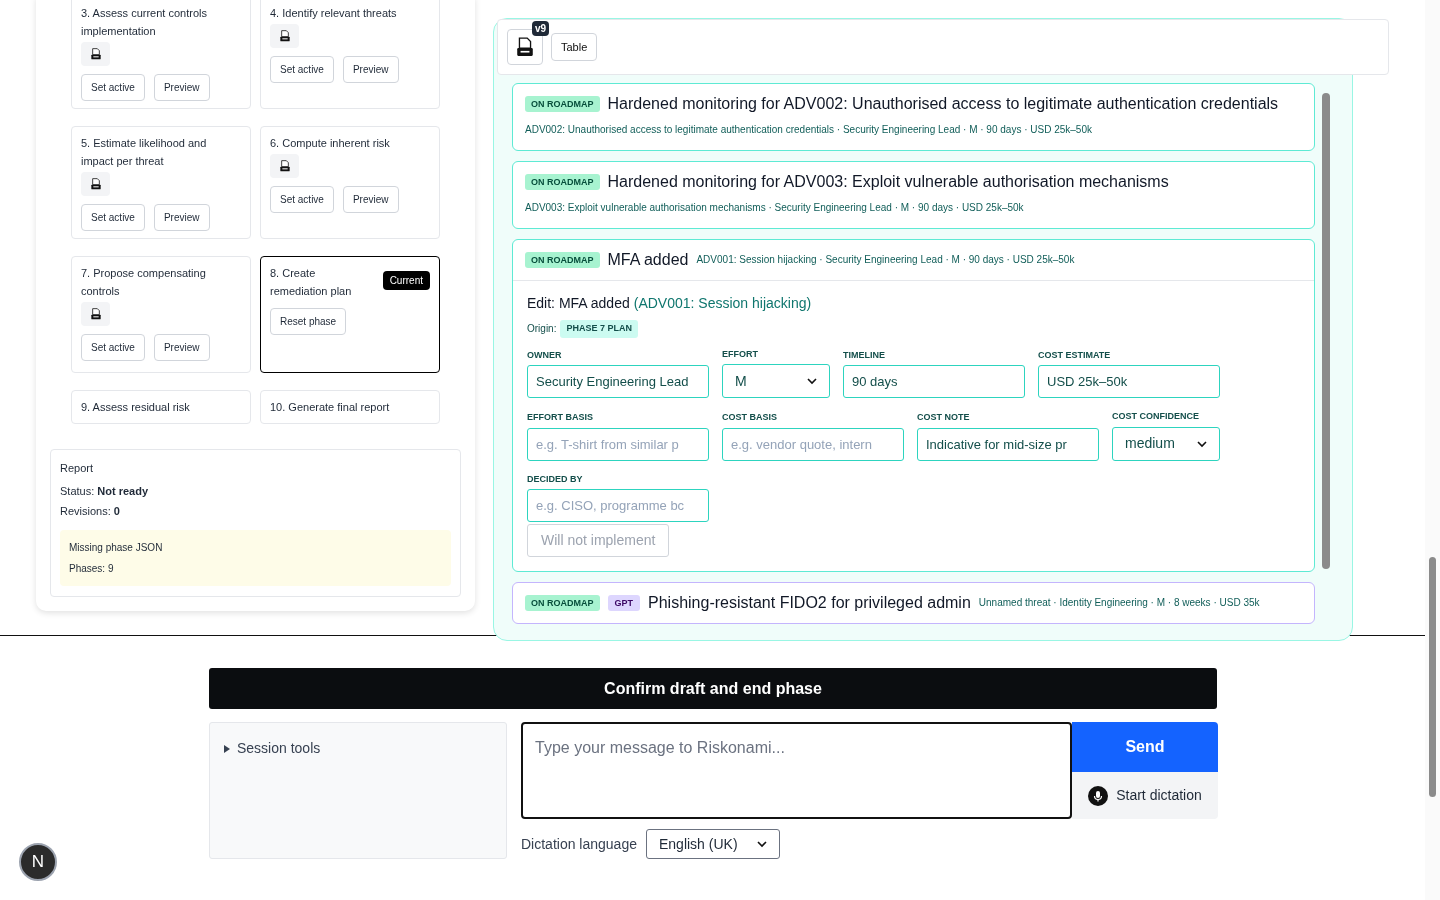 Image resolution: width=1440 pixels, height=900 pixels. What do you see at coordinates (618, 381) in the screenshot?
I see `input-field: Security Engineering Lead` at bounding box center [618, 381].